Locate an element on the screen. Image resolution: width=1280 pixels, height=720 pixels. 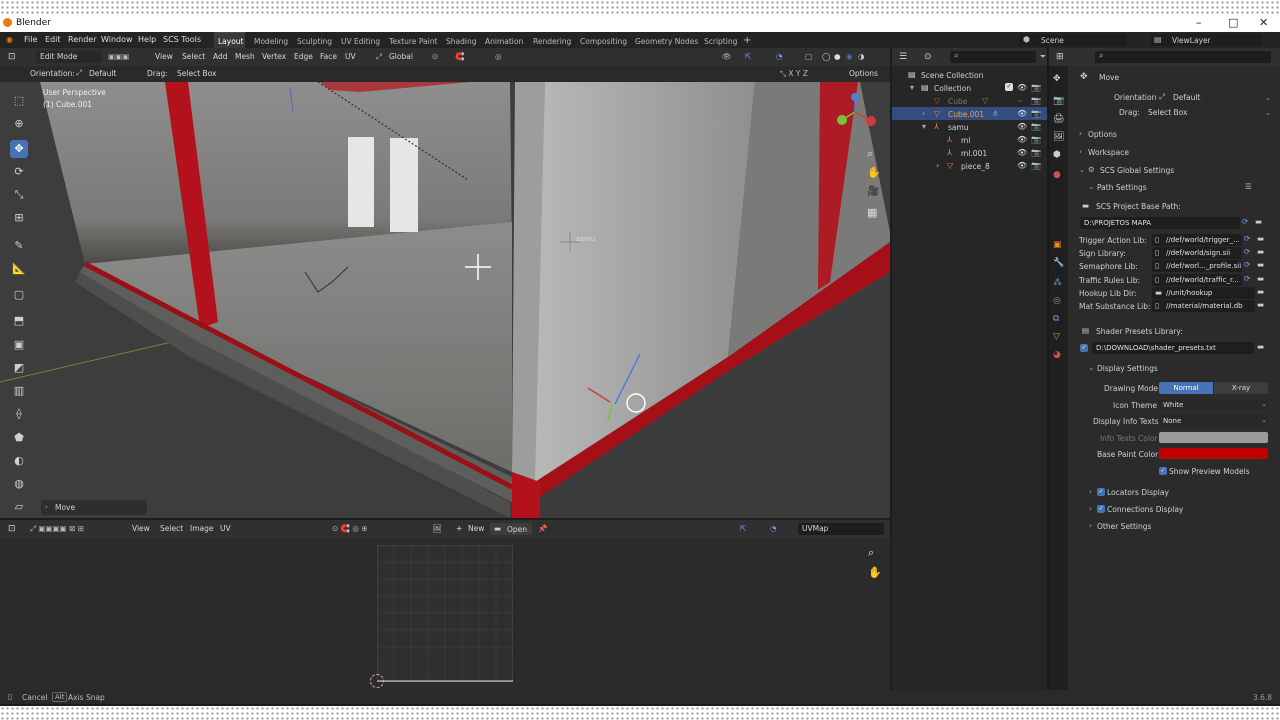
connections-display-panel: Connections Display is located at coordinates (1145, 509).